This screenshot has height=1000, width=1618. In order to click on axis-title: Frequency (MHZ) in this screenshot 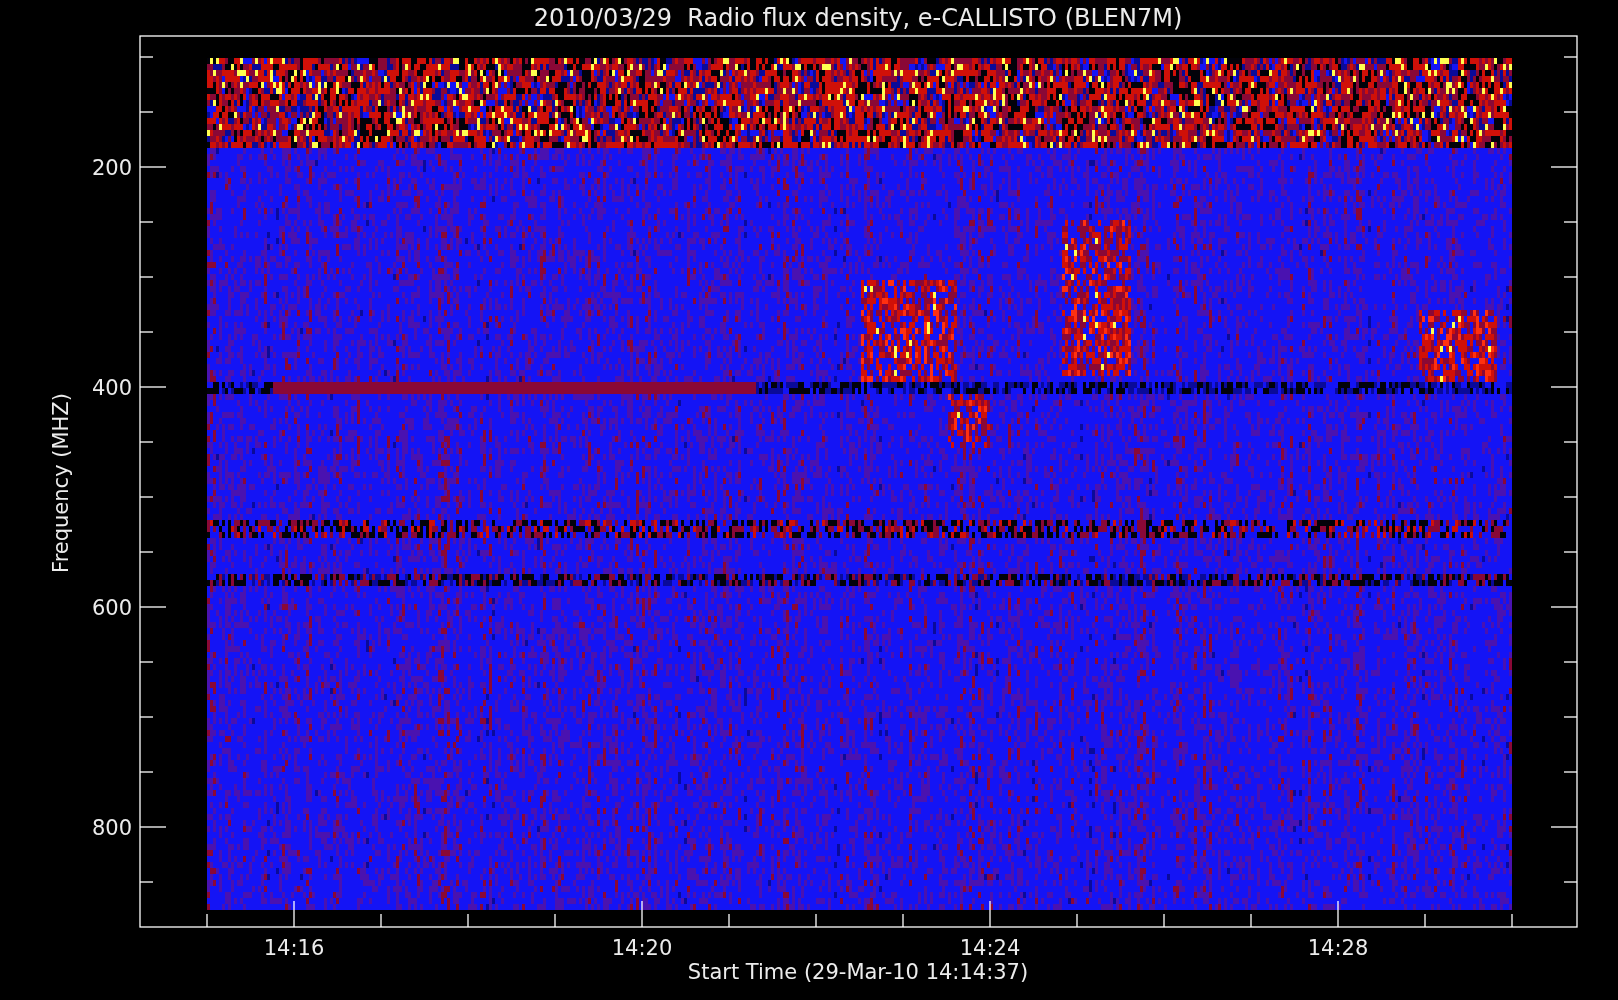, I will do `click(61, 483)`.